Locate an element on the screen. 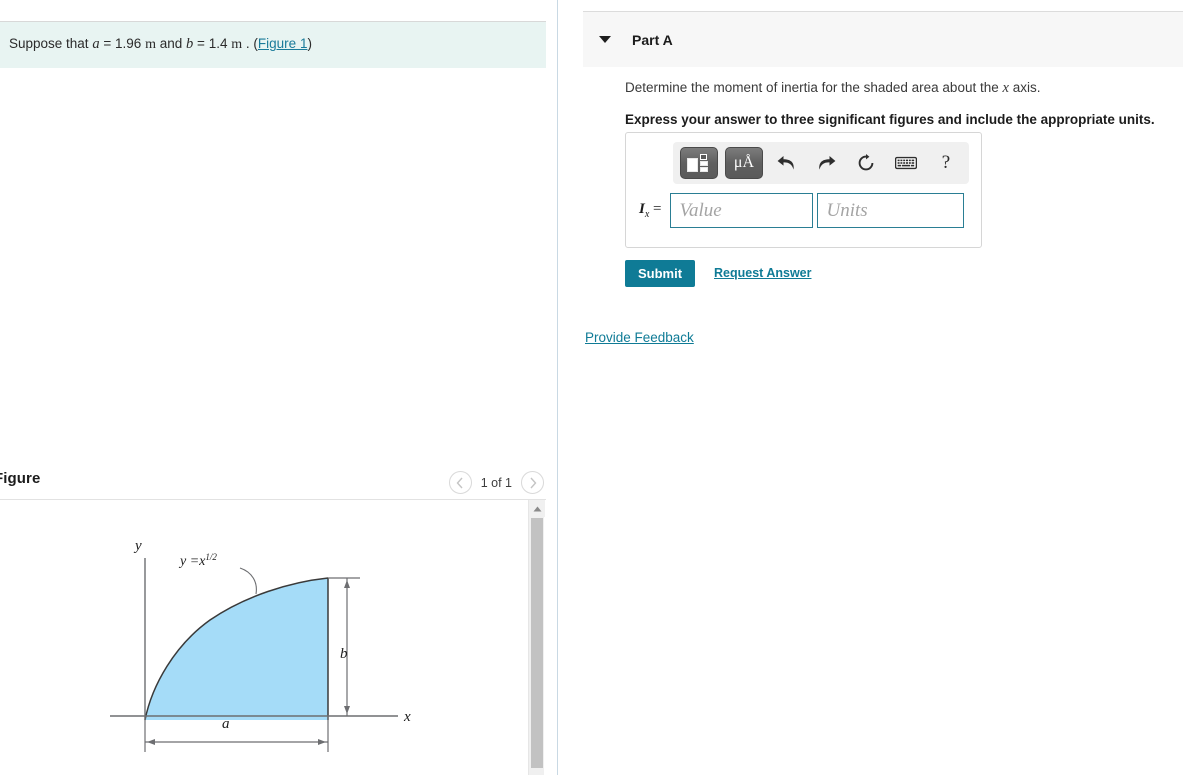 The height and width of the screenshot is (775, 1183). given-period: . is located at coordinates (247, 44).